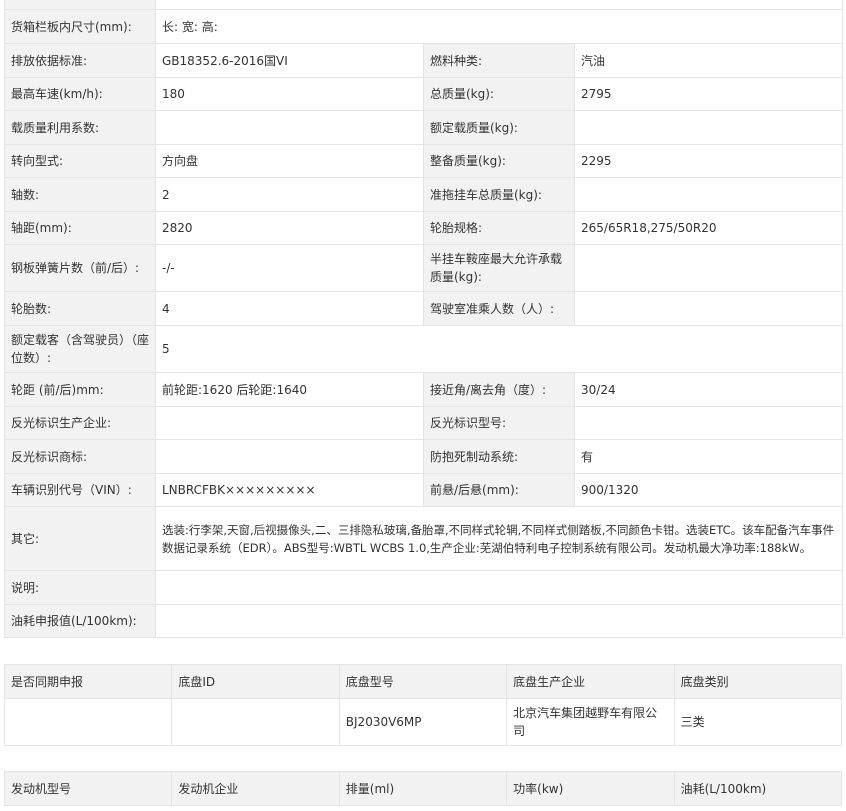  Describe the element at coordinates (80, 389) in the screenshot. I see `track-label: 轮距 (前/后)mm:` at that location.